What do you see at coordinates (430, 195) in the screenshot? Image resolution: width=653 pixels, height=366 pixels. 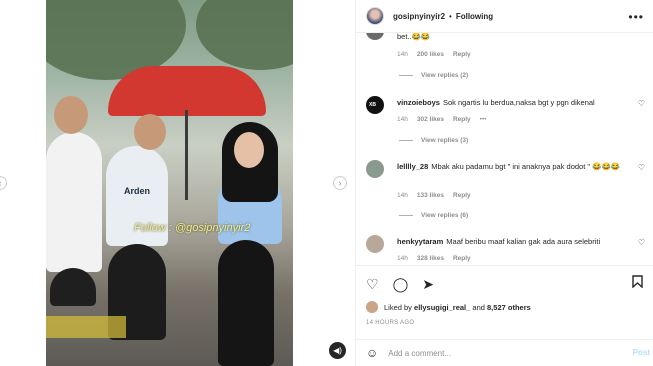 I see `comment-likes: 133 likes` at bounding box center [430, 195].